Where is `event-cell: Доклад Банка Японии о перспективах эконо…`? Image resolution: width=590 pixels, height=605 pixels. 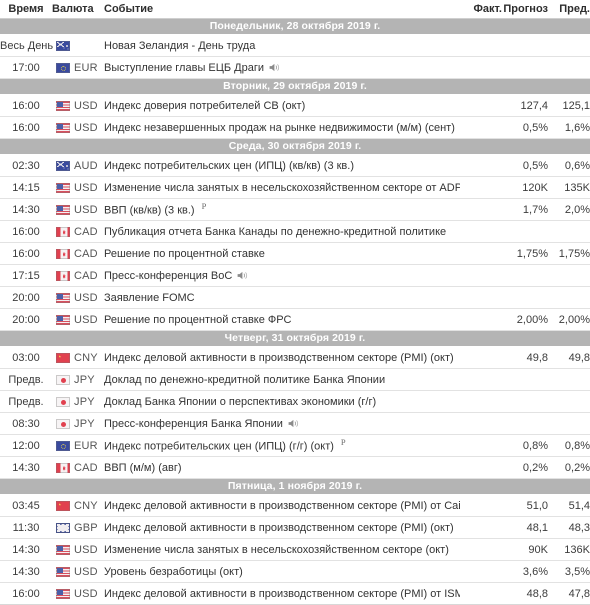 event-cell: Доклад Банка Японии о перспективах эконо… is located at coordinates (282, 401).